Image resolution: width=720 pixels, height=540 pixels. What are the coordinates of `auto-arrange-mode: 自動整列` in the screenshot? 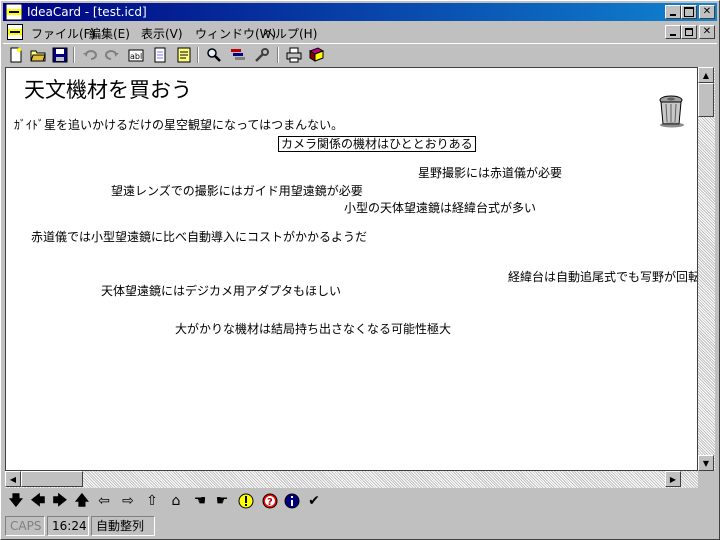 It's located at (123, 526).